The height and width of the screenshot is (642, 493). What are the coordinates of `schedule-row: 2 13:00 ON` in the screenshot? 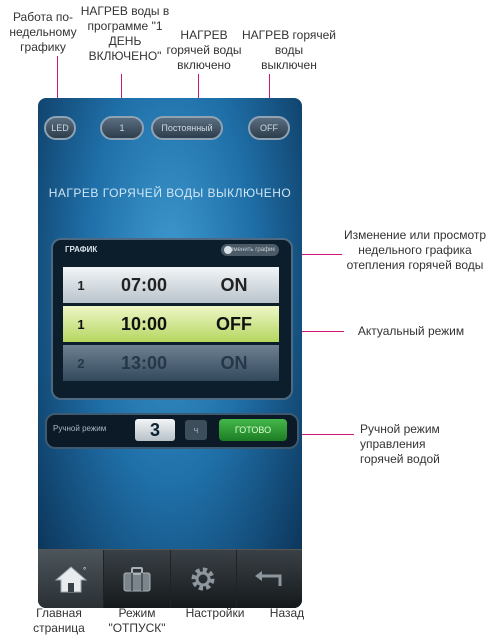 It's located at (171, 363).